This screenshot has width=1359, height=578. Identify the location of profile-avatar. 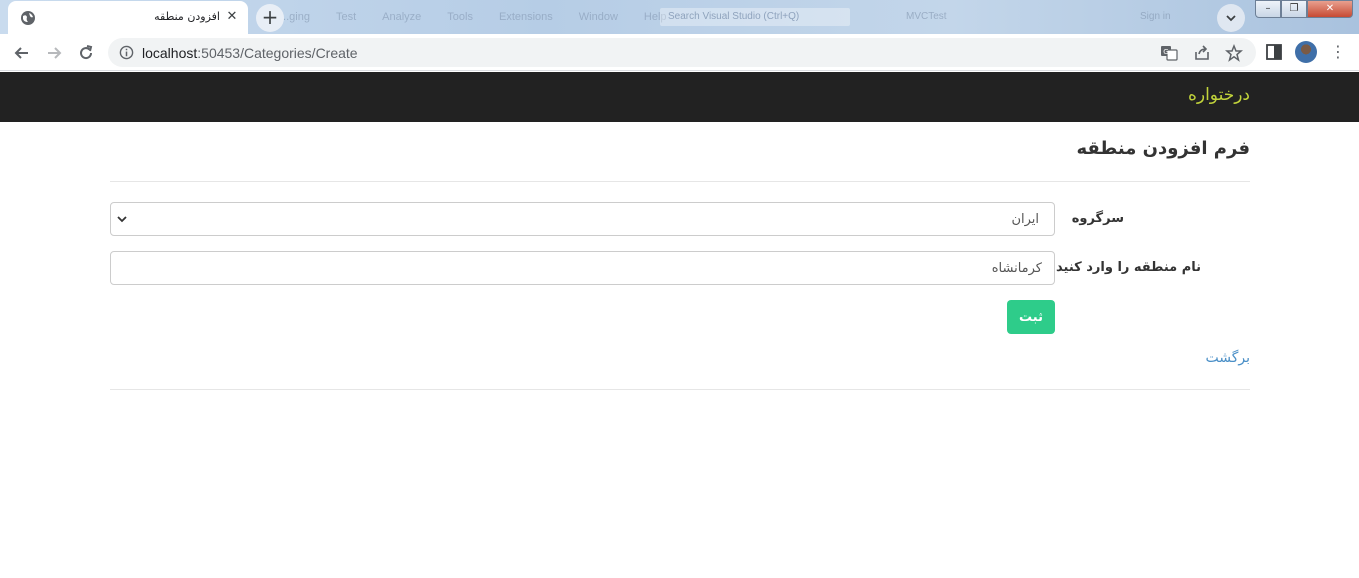
(1306, 52).